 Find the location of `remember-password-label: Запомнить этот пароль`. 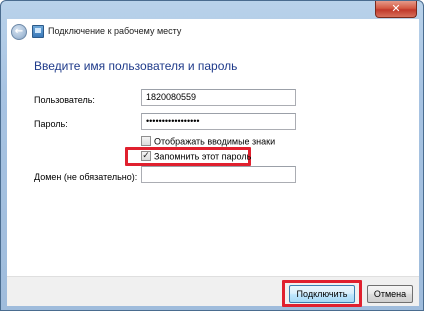

remember-password-label: Запомнить этот пароль is located at coordinates (203, 156).